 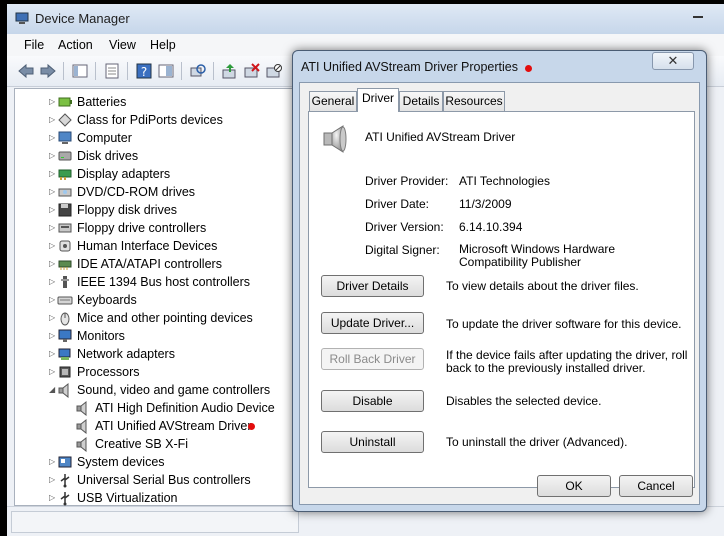 I want to click on title-bar: Device Manager, so click(x=365, y=19).